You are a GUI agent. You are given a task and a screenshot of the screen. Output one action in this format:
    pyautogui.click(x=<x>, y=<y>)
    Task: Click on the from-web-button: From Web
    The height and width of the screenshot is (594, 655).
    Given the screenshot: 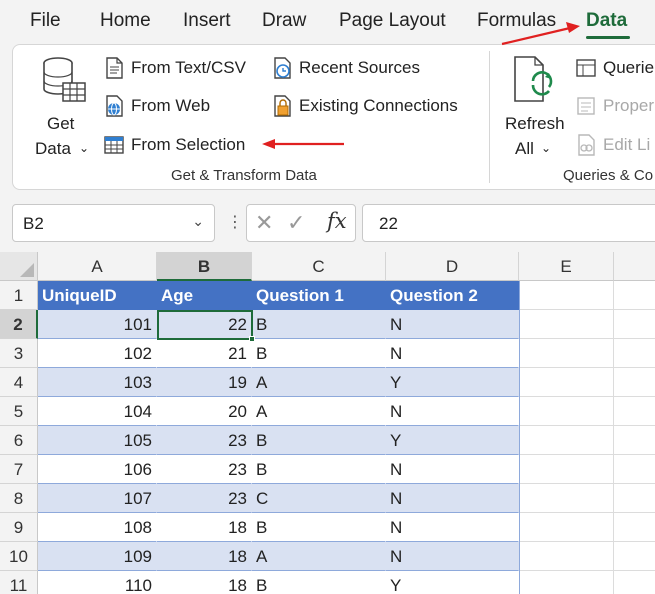 What is the action you would take?
    pyautogui.click(x=156, y=106)
    